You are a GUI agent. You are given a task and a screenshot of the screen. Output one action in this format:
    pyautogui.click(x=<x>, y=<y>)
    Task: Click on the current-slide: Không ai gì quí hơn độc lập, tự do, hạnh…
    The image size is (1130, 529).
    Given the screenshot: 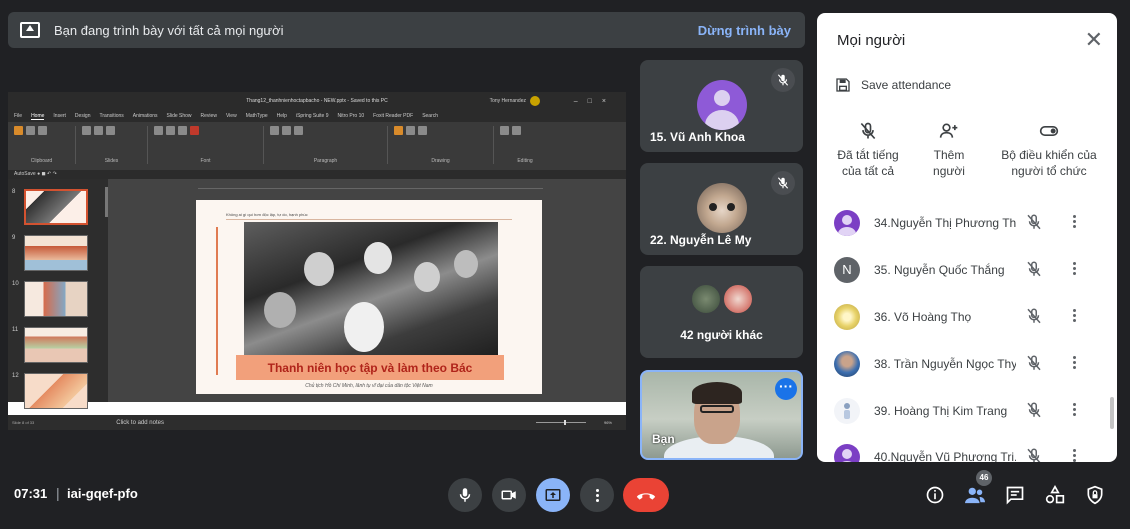 What is the action you would take?
    pyautogui.click(x=369, y=297)
    